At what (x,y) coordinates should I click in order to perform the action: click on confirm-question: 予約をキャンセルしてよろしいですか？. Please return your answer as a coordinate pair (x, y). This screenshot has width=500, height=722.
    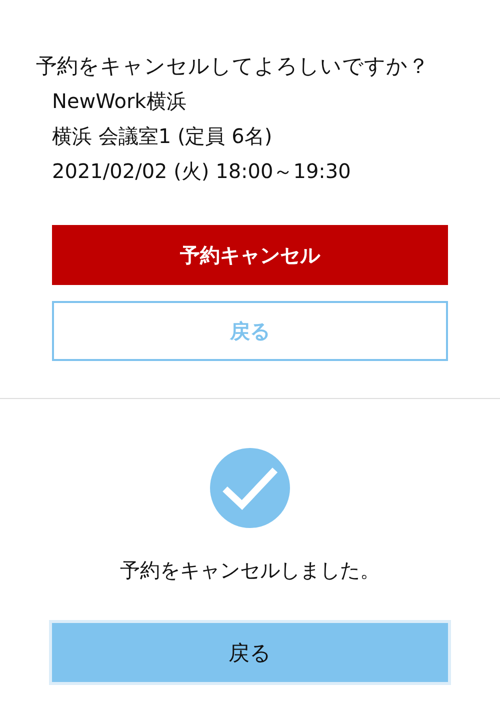
    Looking at the image, I should click on (233, 66).